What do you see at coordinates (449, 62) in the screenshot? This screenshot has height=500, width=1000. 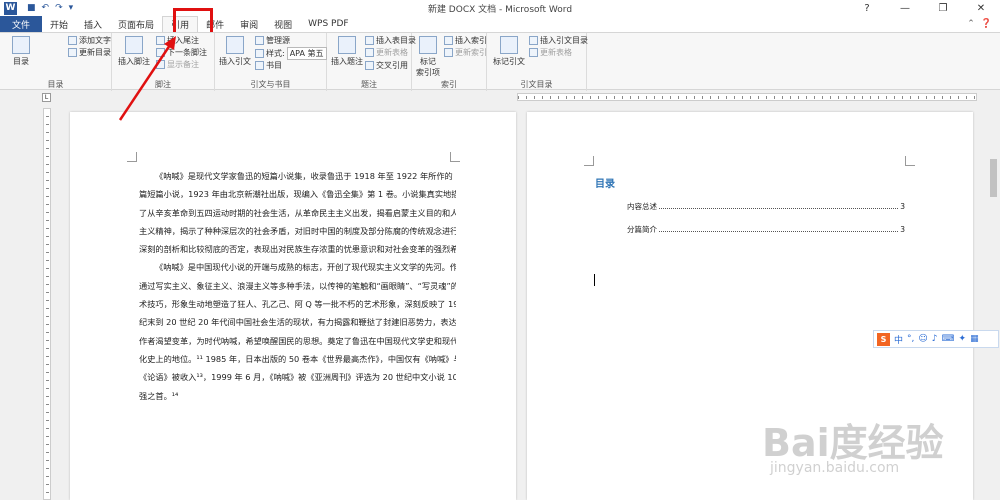 I see `group-index: 标记 索引项 插入索引 更新索引 索引` at bounding box center [449, 62].